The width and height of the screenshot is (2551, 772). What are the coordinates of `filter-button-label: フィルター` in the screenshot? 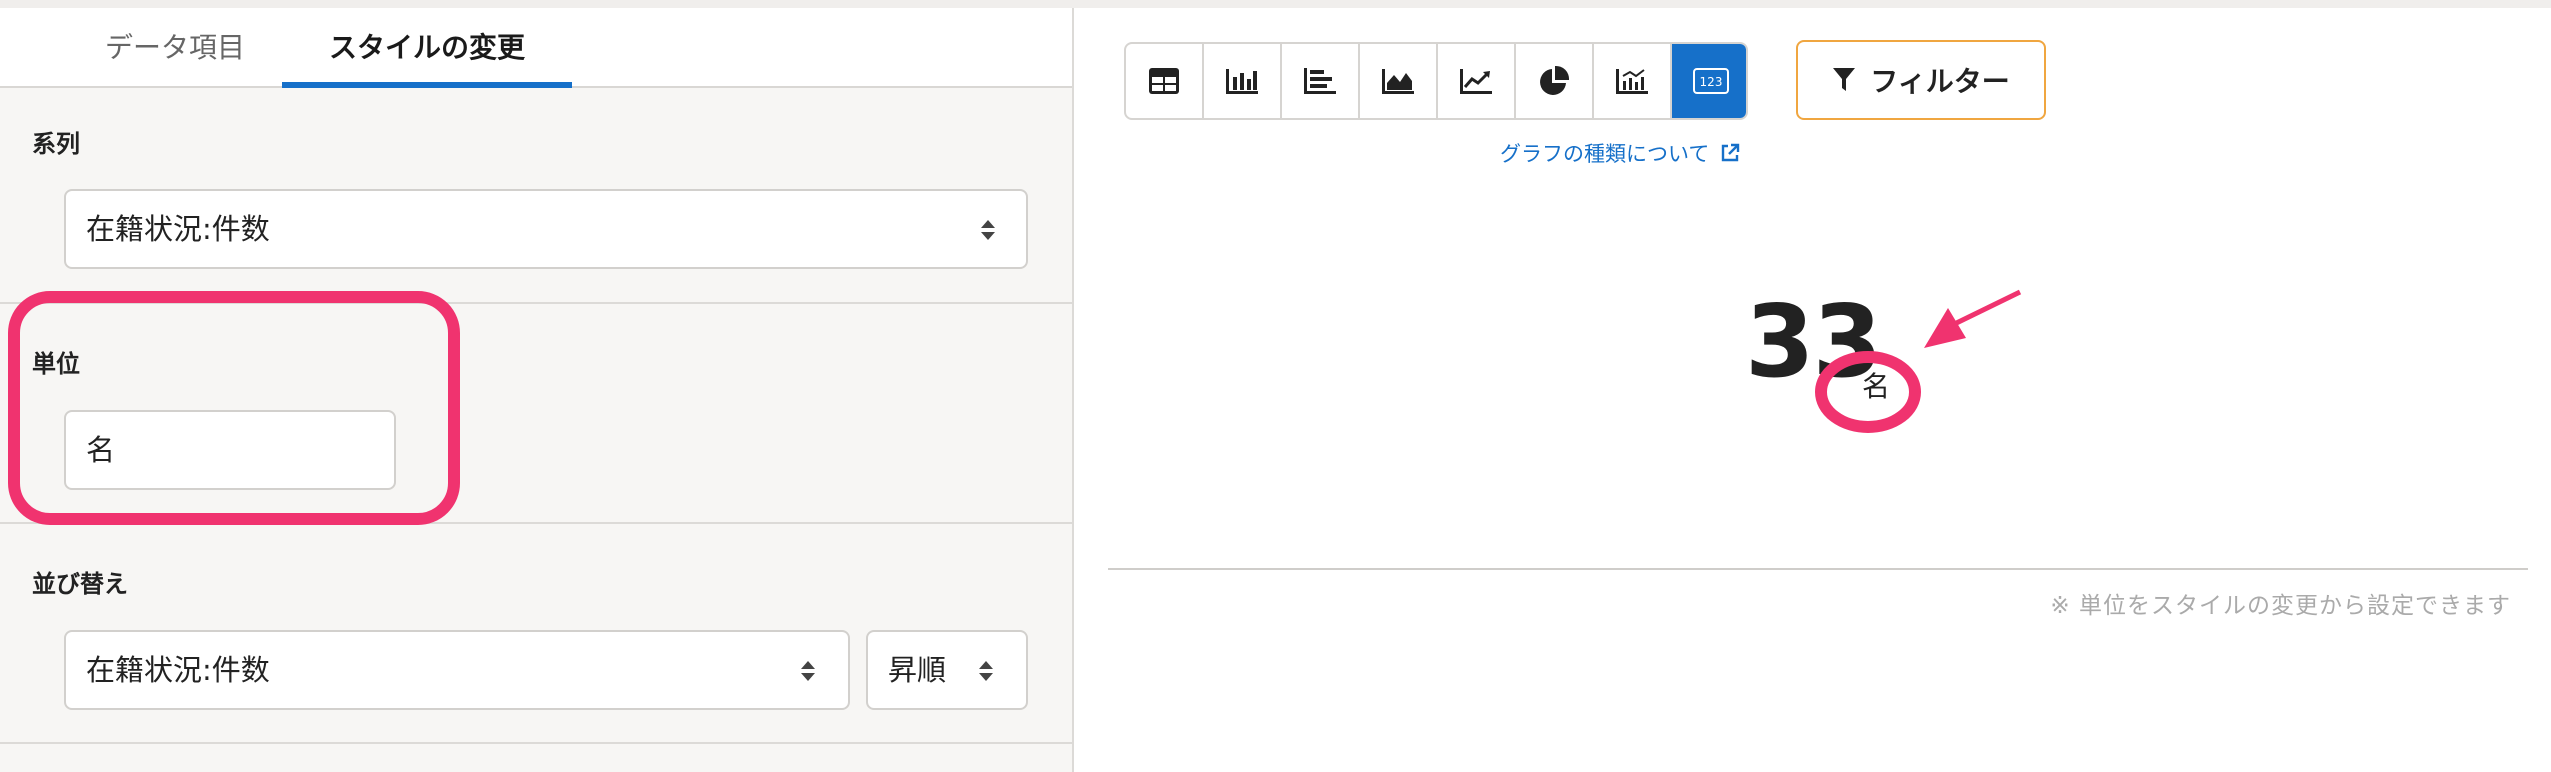 It's located at (1940, 81).